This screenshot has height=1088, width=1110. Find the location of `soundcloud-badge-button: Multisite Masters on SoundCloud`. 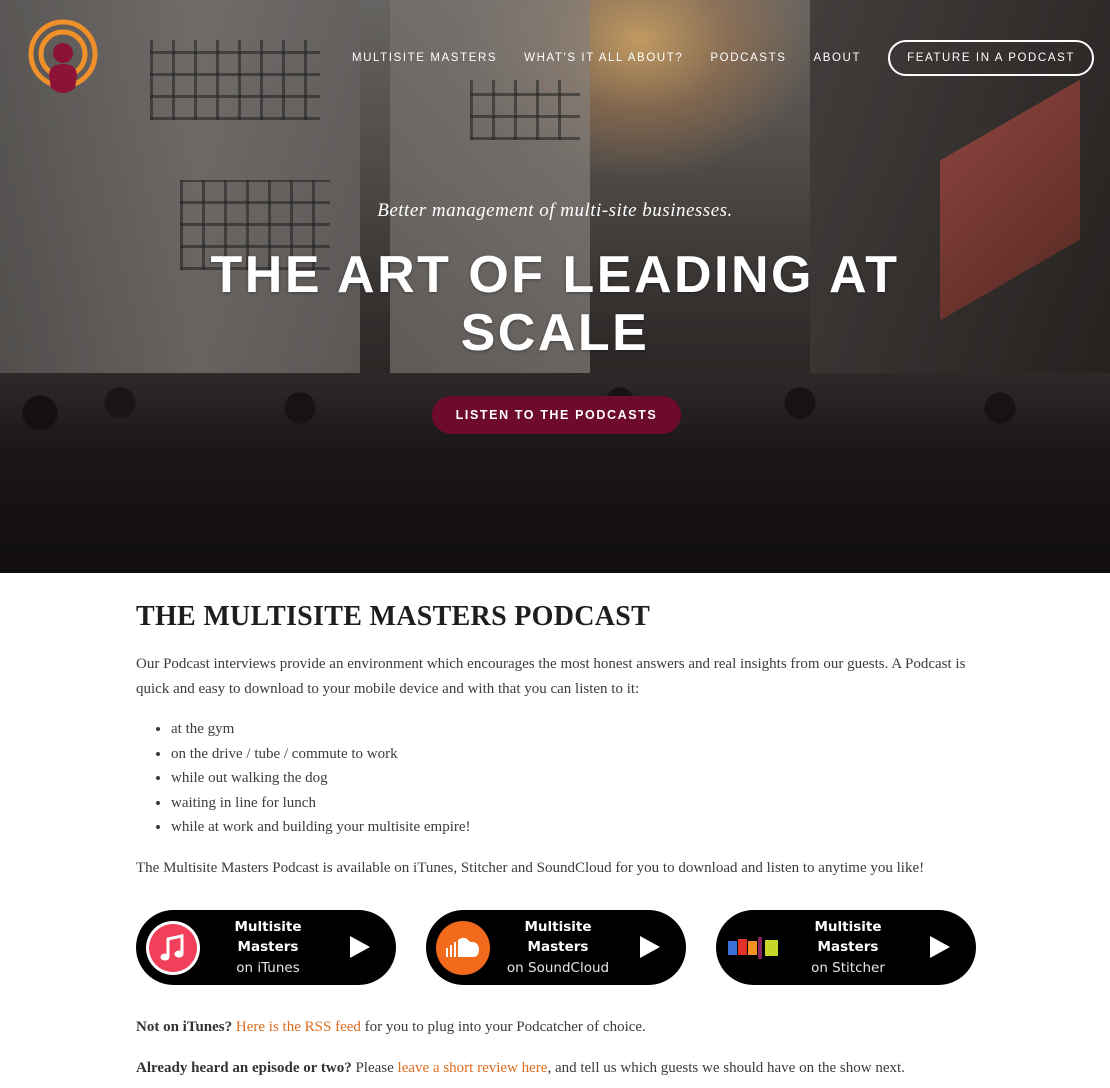

soundcloud-badge-button: Multisite Masters on SoundCloud is located at coordinates (556, 947).